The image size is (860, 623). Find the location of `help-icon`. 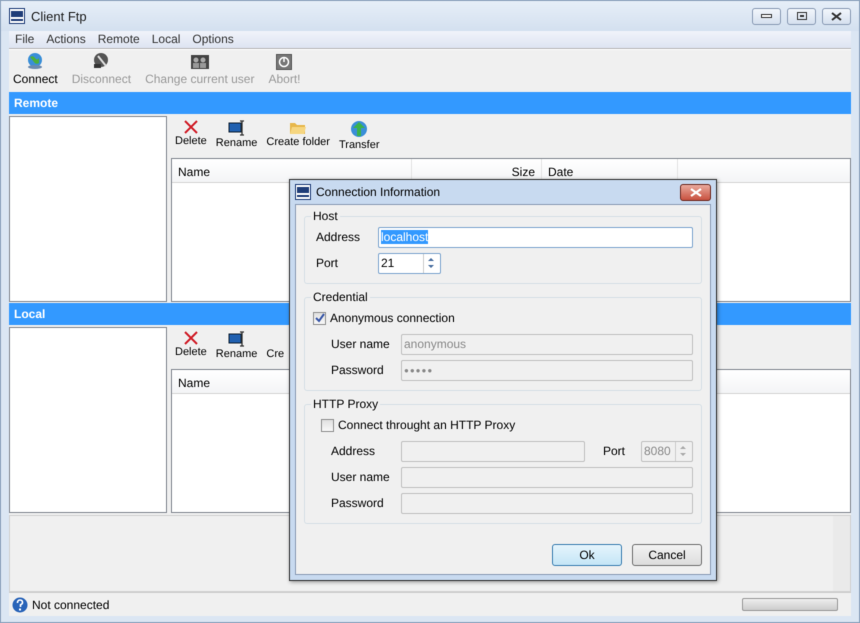

help-icon is located at coordinates (20, 604).